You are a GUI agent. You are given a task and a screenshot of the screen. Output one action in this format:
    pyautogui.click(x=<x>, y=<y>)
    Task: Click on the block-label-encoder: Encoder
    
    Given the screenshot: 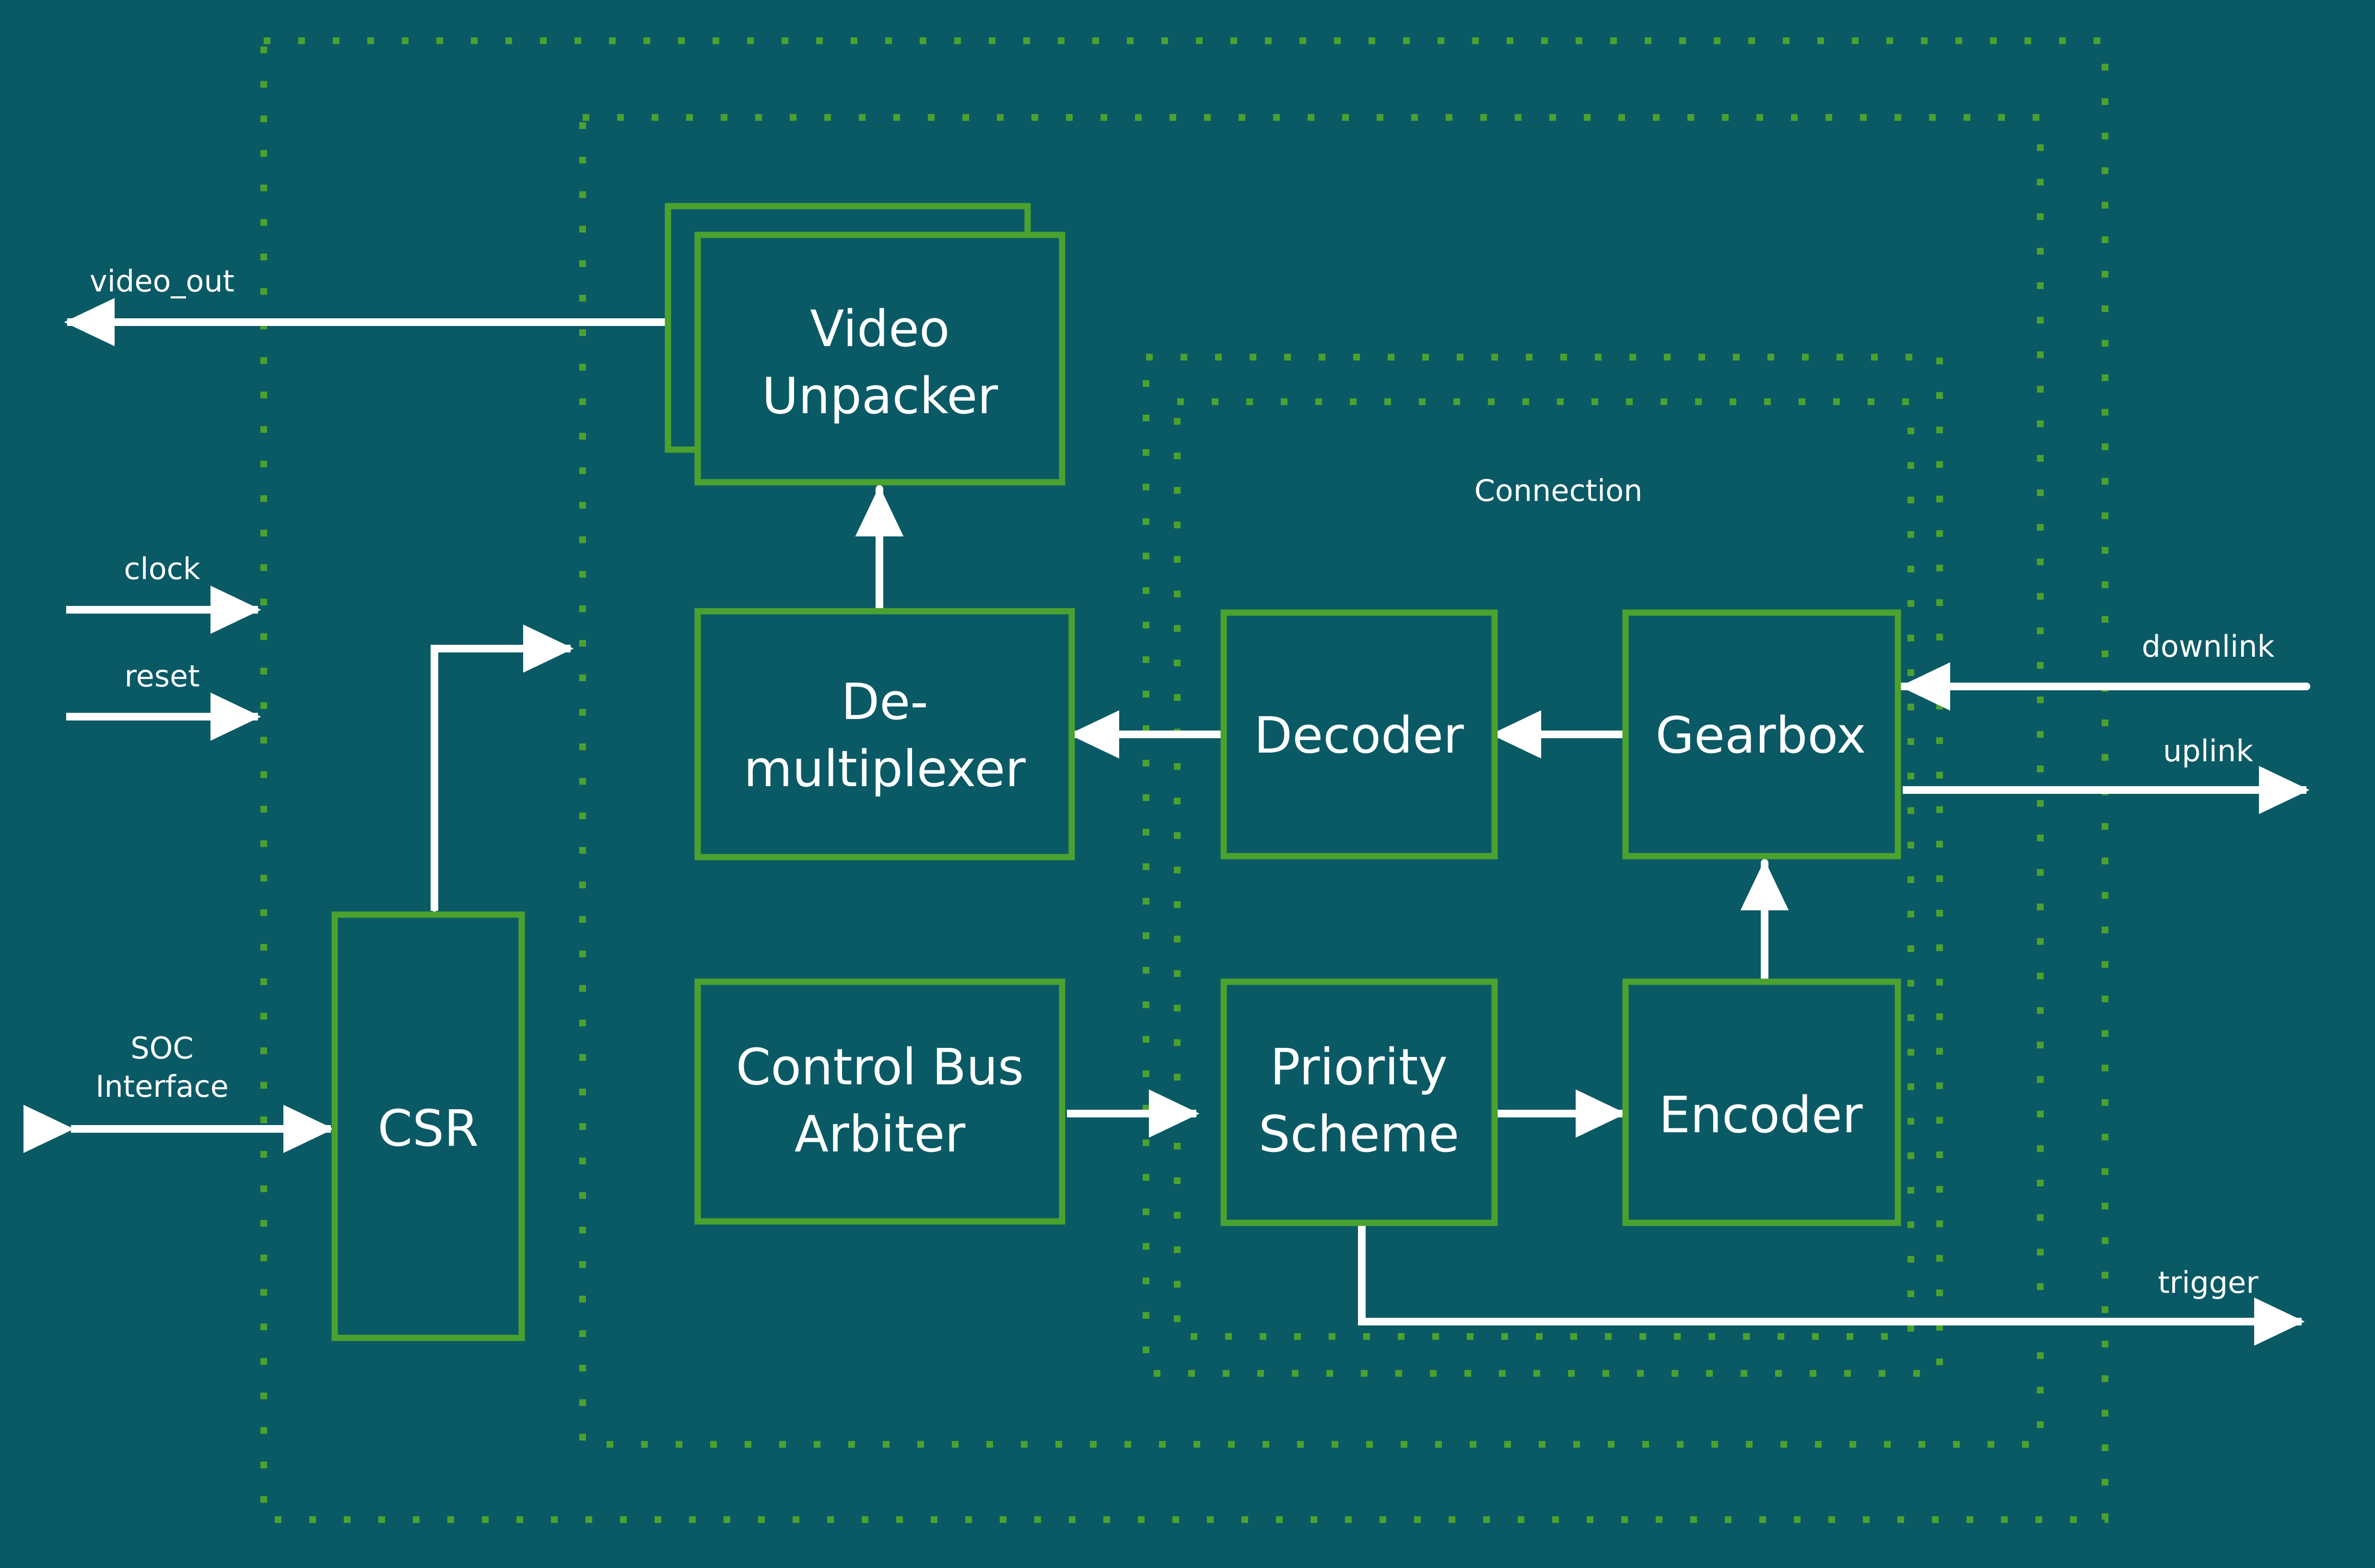 What is the action you would take?
    pyautogui.click(x=1760, y=1115)
    